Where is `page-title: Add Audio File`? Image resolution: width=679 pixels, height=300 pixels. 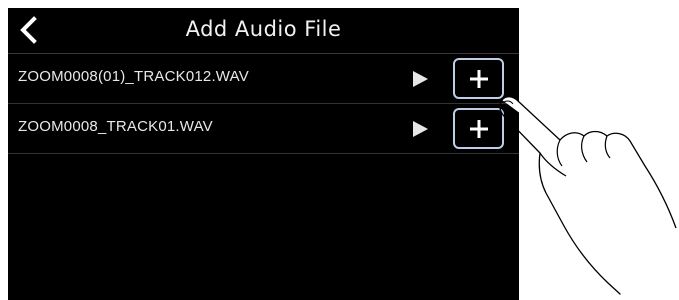
page-title: Add Audio File is located at coordinates (263, 29).